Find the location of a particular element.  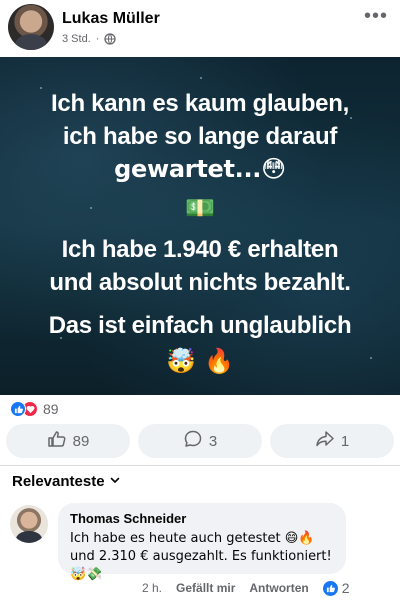

sort-label: Relevanteste is located at coordinates (58, 481).